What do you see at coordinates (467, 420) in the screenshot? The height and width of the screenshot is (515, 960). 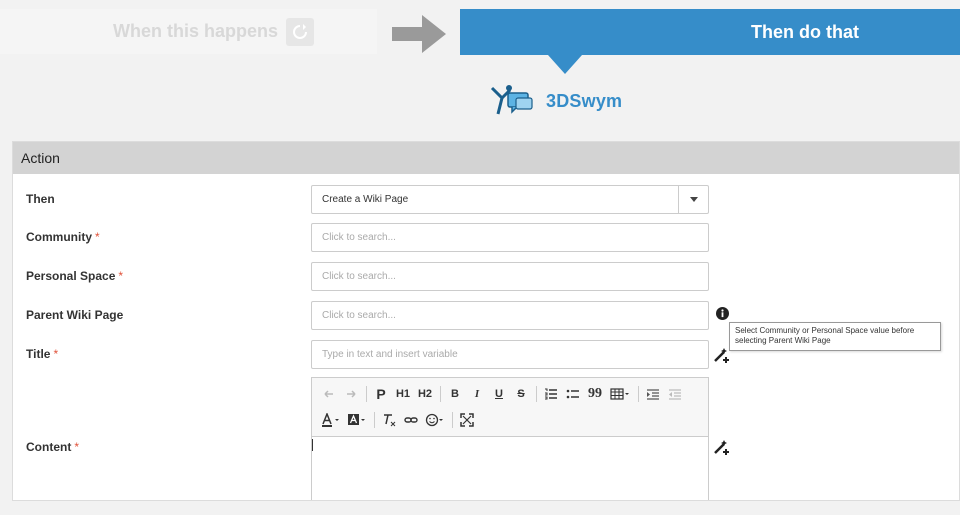 I see `fullscreen-icon` at bounding box center [467, 420].